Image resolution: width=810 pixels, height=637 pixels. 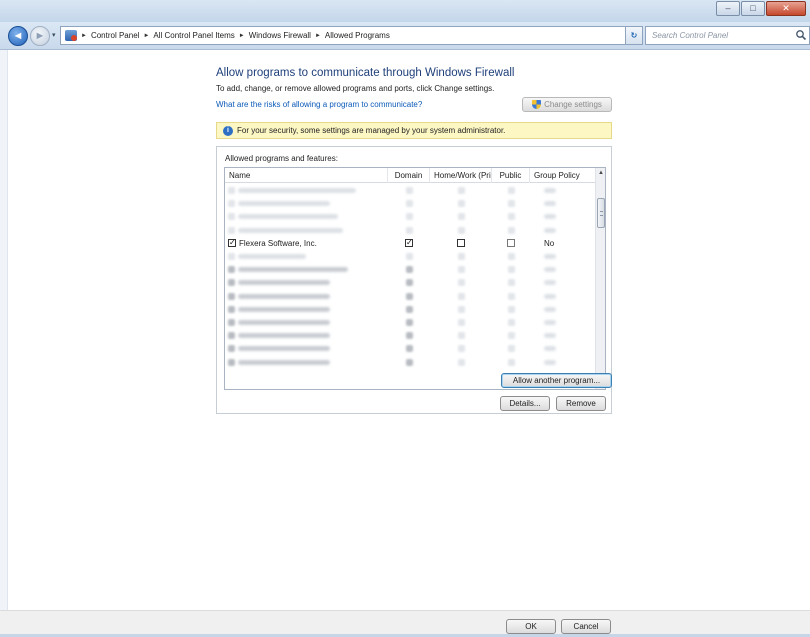 What do you see at coordinates (115, 35) in the screenshot?
I see `breadcrumb-control-panel: Control Panel` at bounding box center [115, 35].